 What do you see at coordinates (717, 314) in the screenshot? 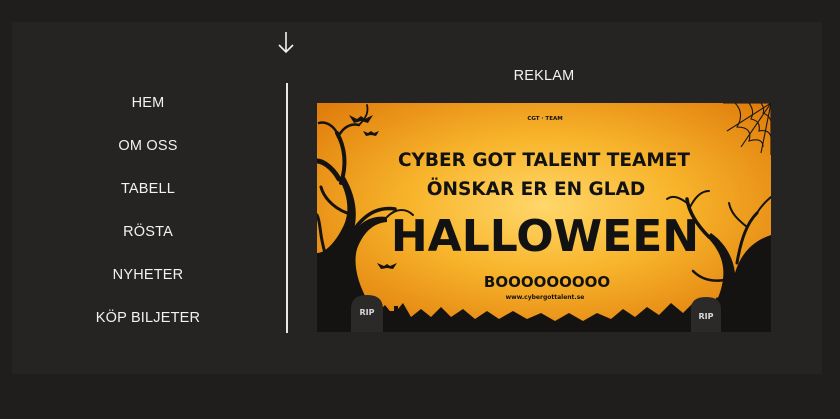
I see `gravestone-right: RIP` at bounding box center [717, 314].